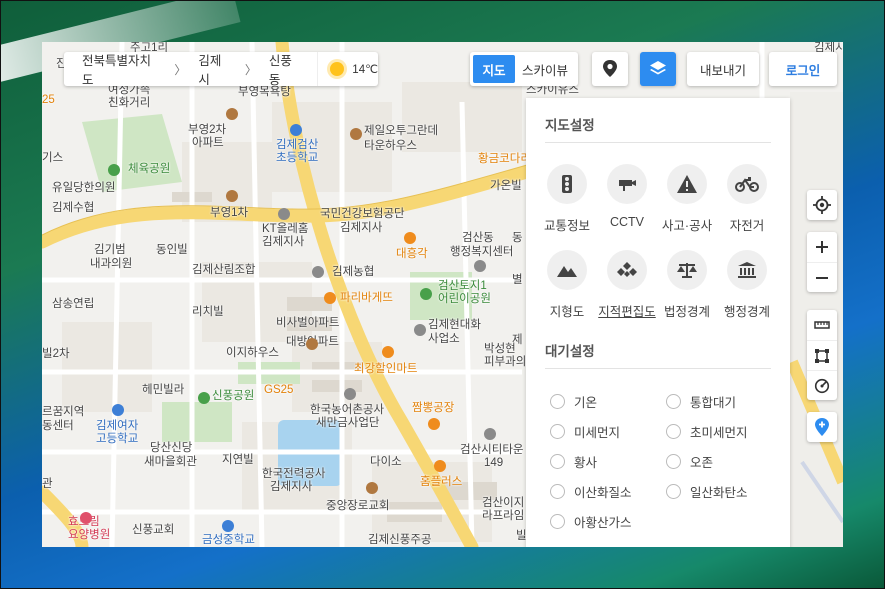  What do you see at coordinates (506, 186) in the screenshot?
I see `map-label: 가온빌` at bounding box center [506, 186].